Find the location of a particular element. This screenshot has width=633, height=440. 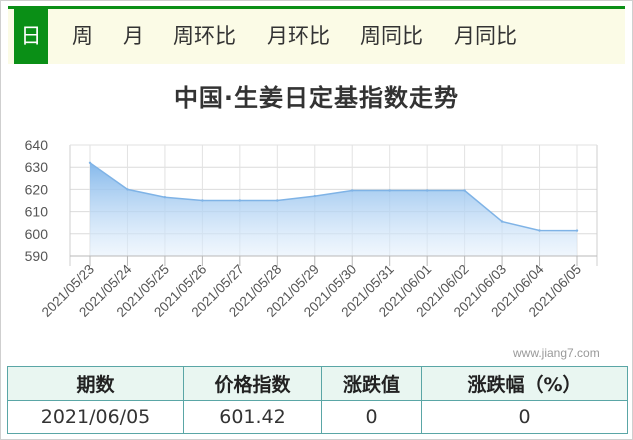

header-period: 期数 is located at coordinates (95, 383).